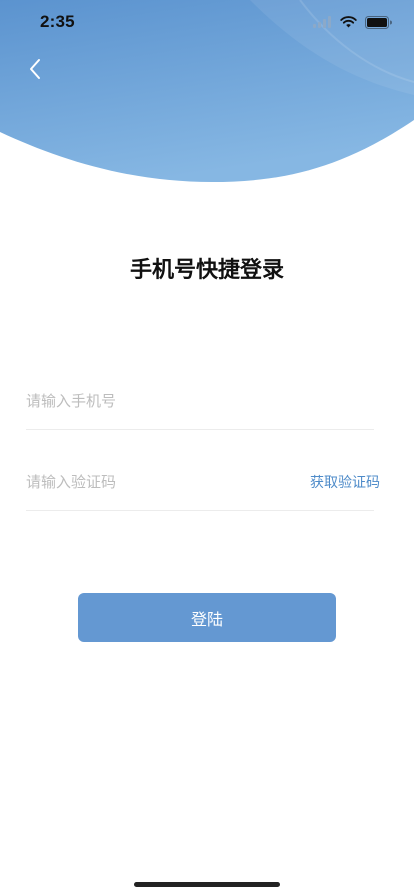 The image size is (414, 896). I want to click on battery-icon, so click(378, 22).